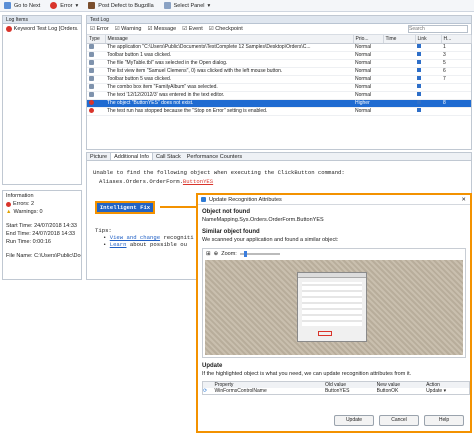 This screenshot has width=474, height=435. Describe the element at coordinates (22, 5) in the screenshot. I see `go-to-next-button: Go to Next` at that location.